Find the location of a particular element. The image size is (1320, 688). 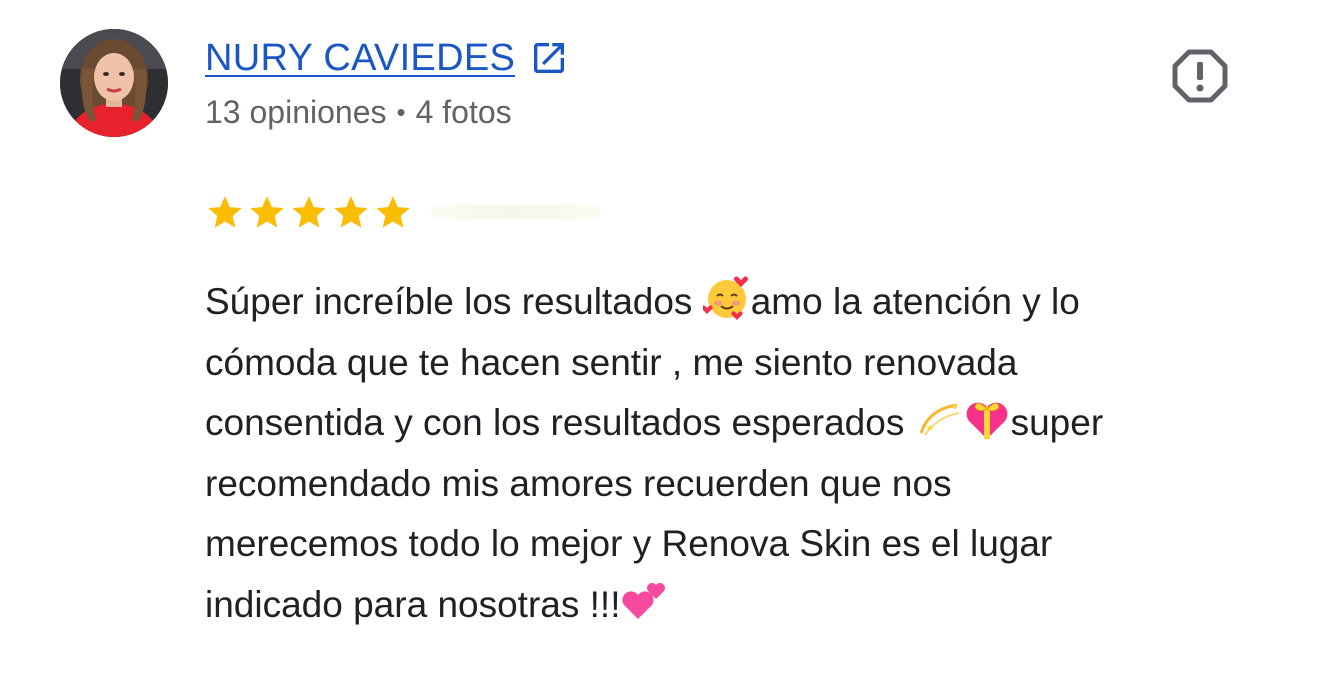

dizzy-icon is located at coordinates (939, 419).